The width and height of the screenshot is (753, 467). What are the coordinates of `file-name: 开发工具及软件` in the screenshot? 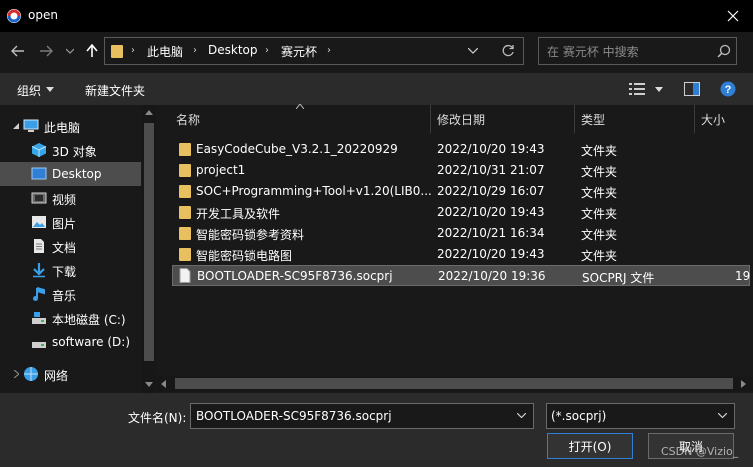 It's located at (238, 214).